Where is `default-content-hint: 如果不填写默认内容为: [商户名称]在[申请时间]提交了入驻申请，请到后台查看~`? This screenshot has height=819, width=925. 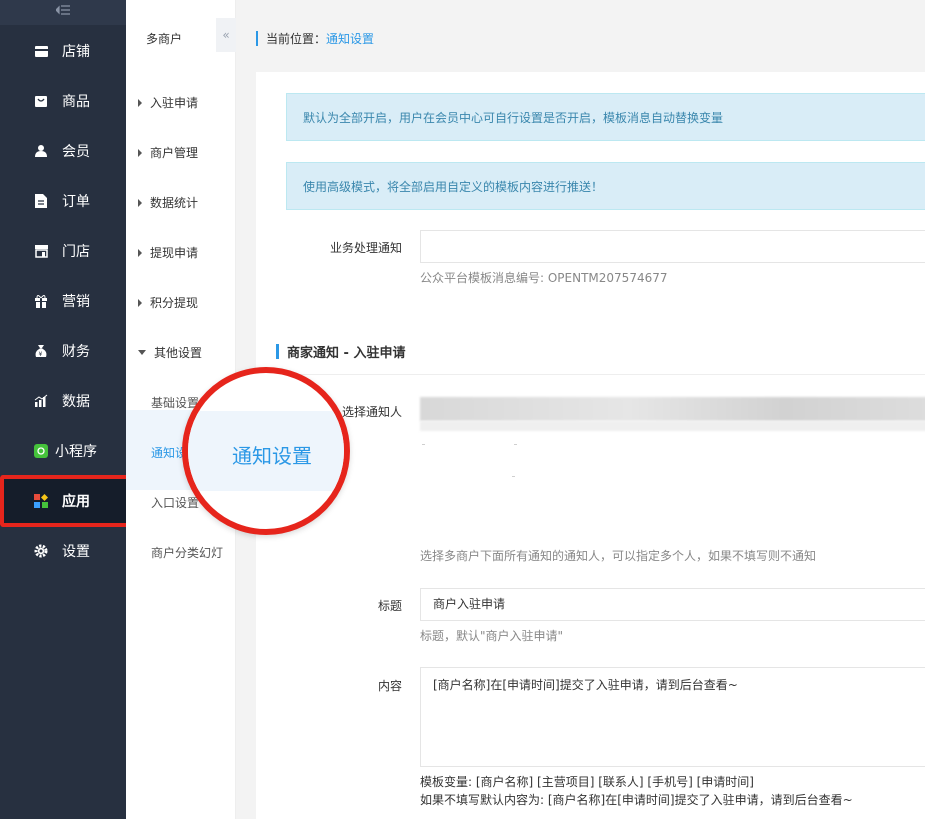 default-content-hint: 如果不填写默认内容为: [商户名称]在[申请时间]提交了入驻申请，请到后台查看~ is located at coordinates (636, 800).